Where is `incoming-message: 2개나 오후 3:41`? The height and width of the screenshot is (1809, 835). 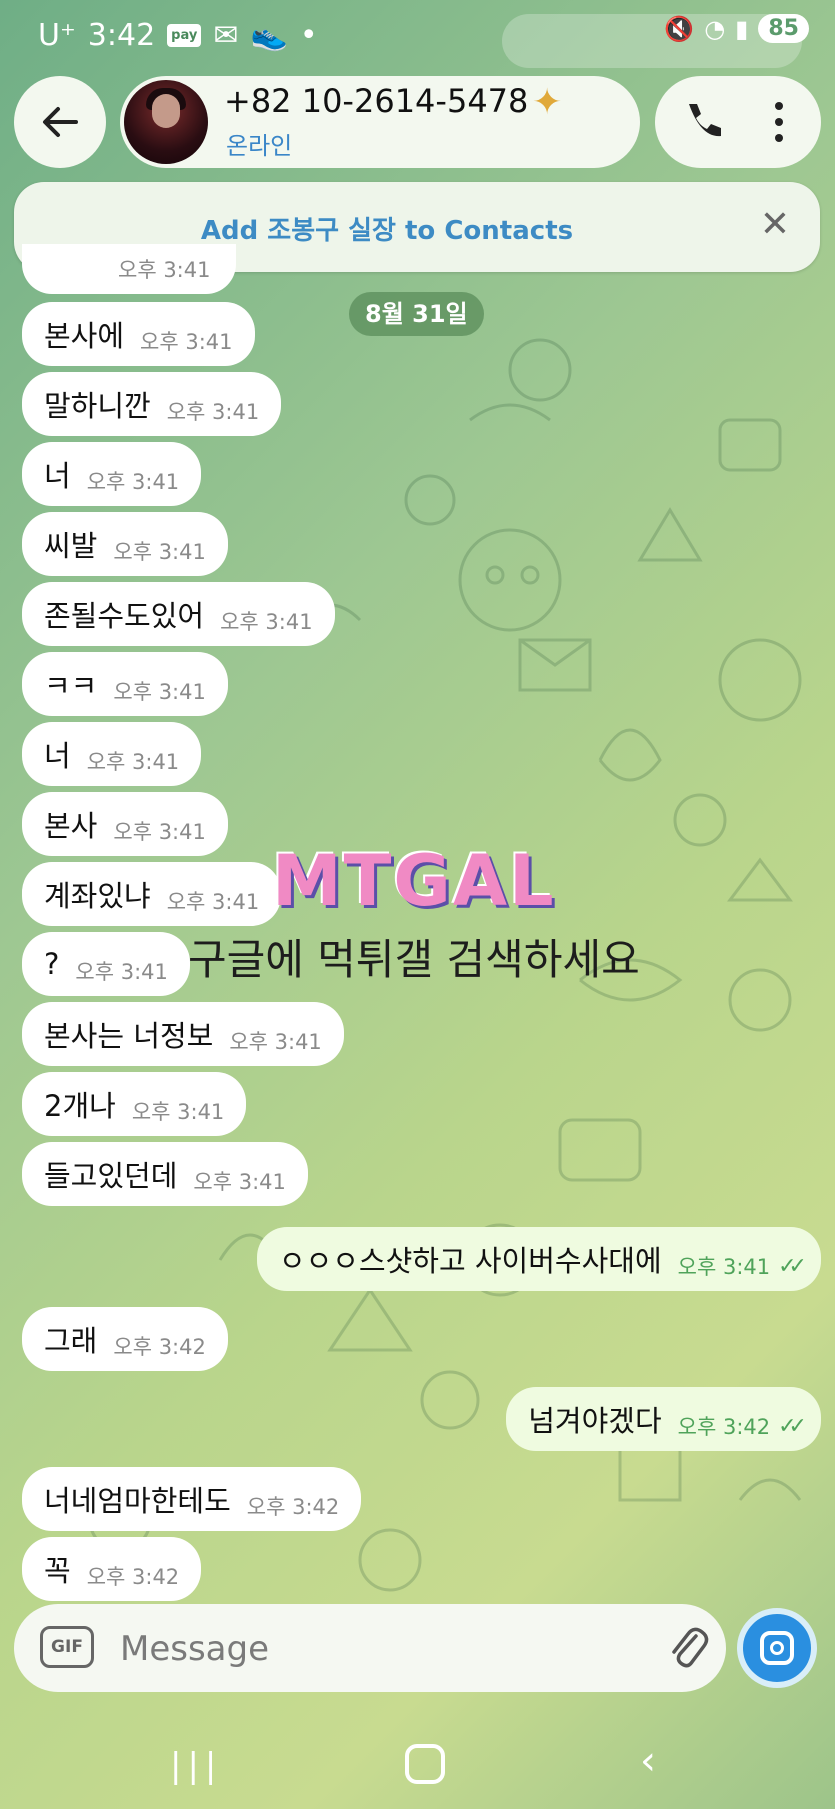
incoming-message: 2개나 오후 3:41 is located at coordinates (134, 1104).